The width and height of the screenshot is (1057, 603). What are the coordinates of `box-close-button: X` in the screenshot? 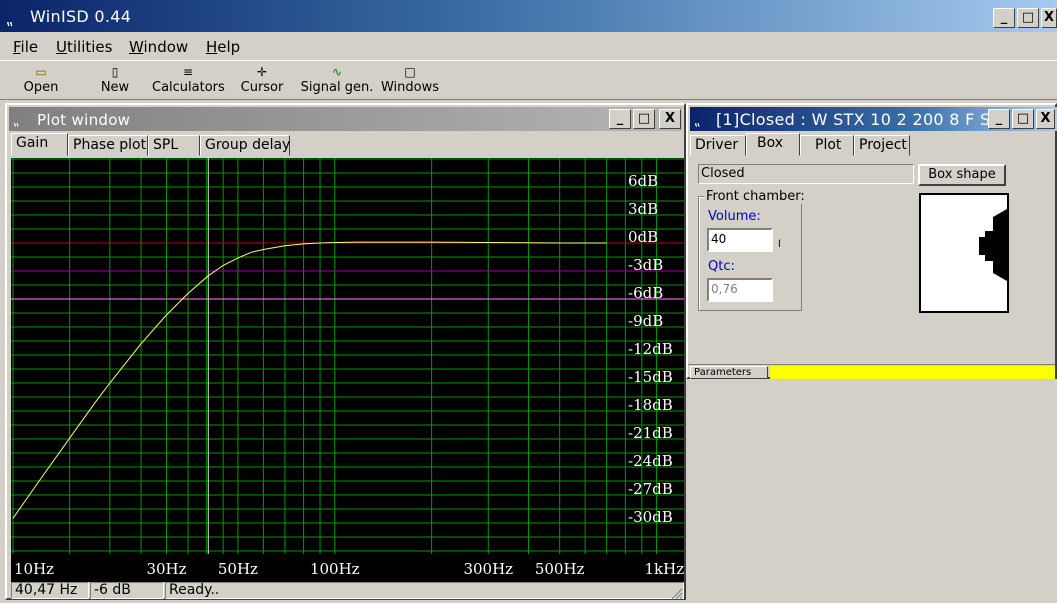 It's located at (1045, 119).